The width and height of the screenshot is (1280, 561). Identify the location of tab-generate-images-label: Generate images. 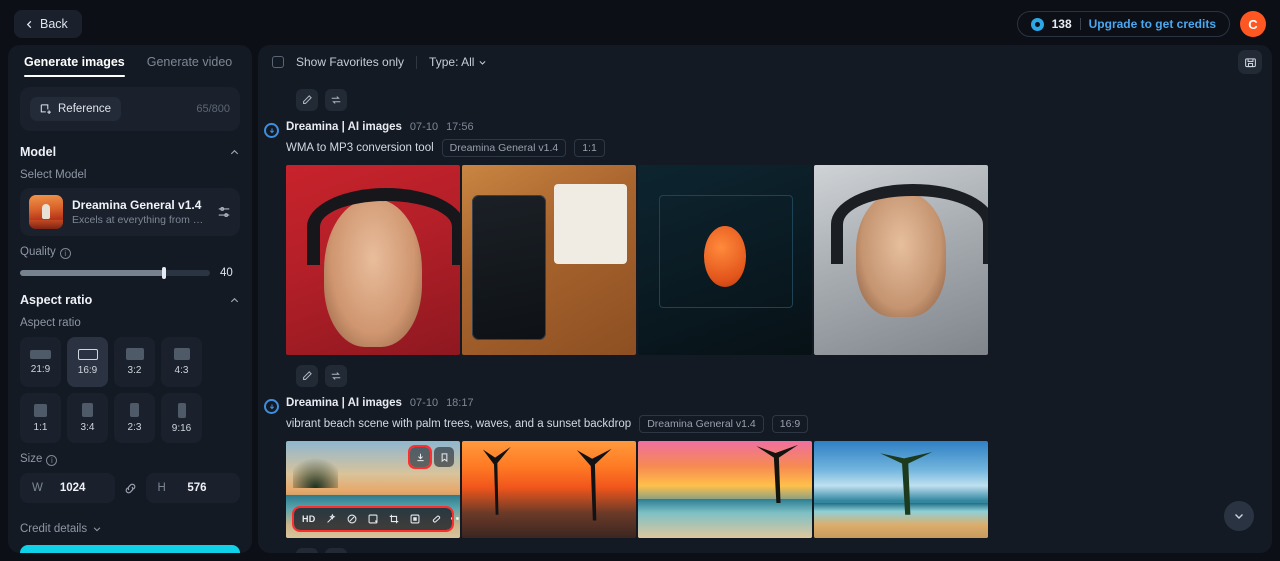
(74, 62).